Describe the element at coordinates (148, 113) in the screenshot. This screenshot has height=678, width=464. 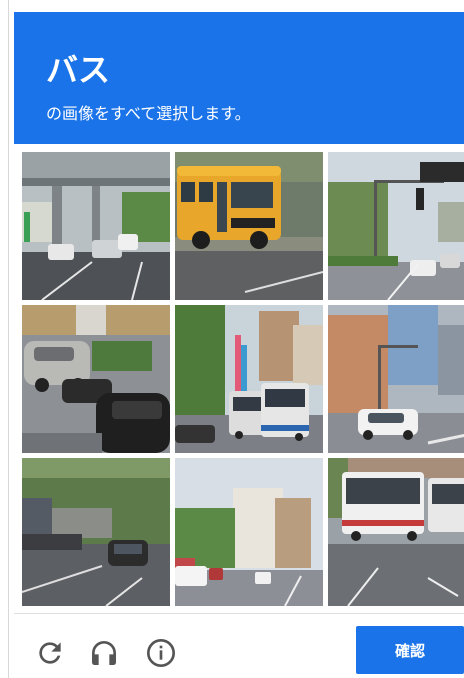
I see `challenge-instruction: の画像をすべて選択します。` at that location.